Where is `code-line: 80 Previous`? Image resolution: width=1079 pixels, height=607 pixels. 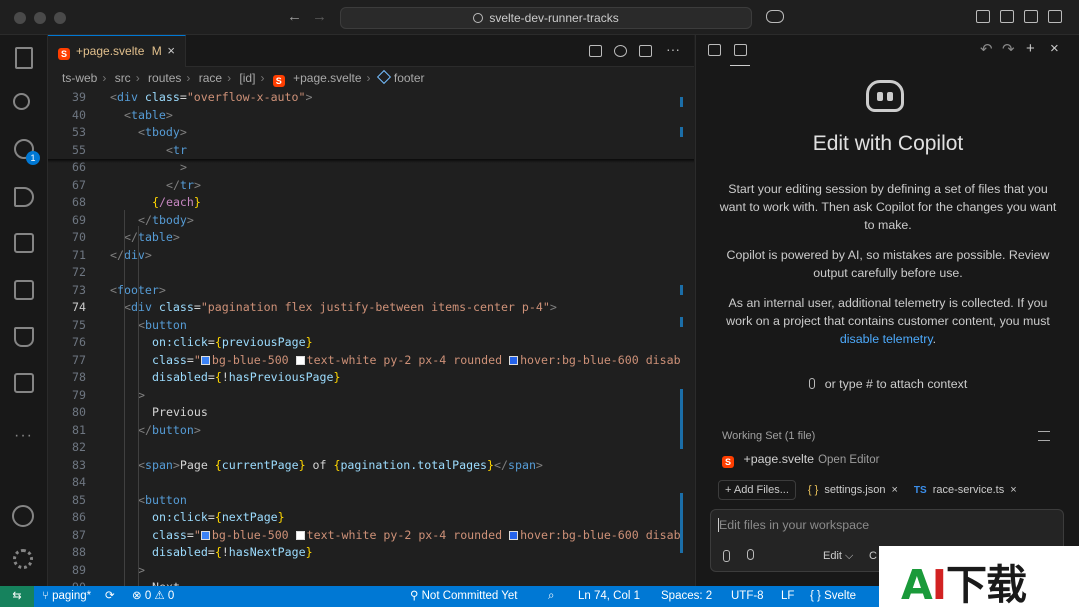
code-line: 80 Previous is located at coordinates (371, 413).